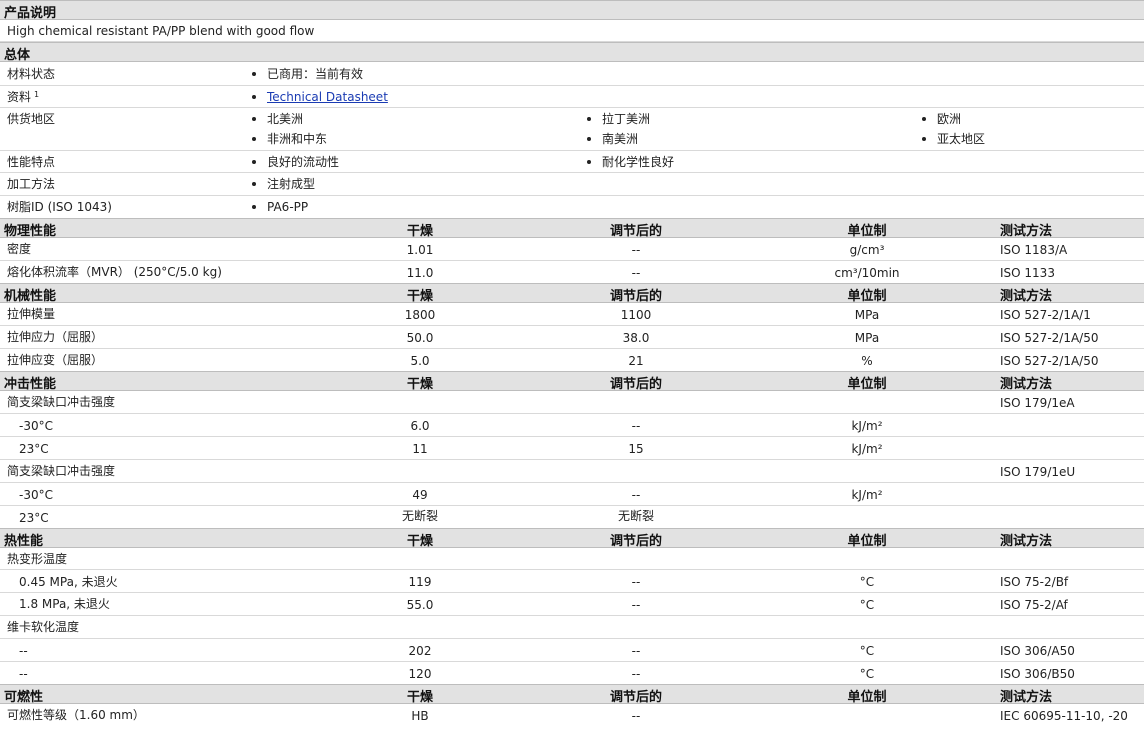 This screenshot has height=735, width=1144. I want to click on row-value: PA6-PP, so click(288, 207).